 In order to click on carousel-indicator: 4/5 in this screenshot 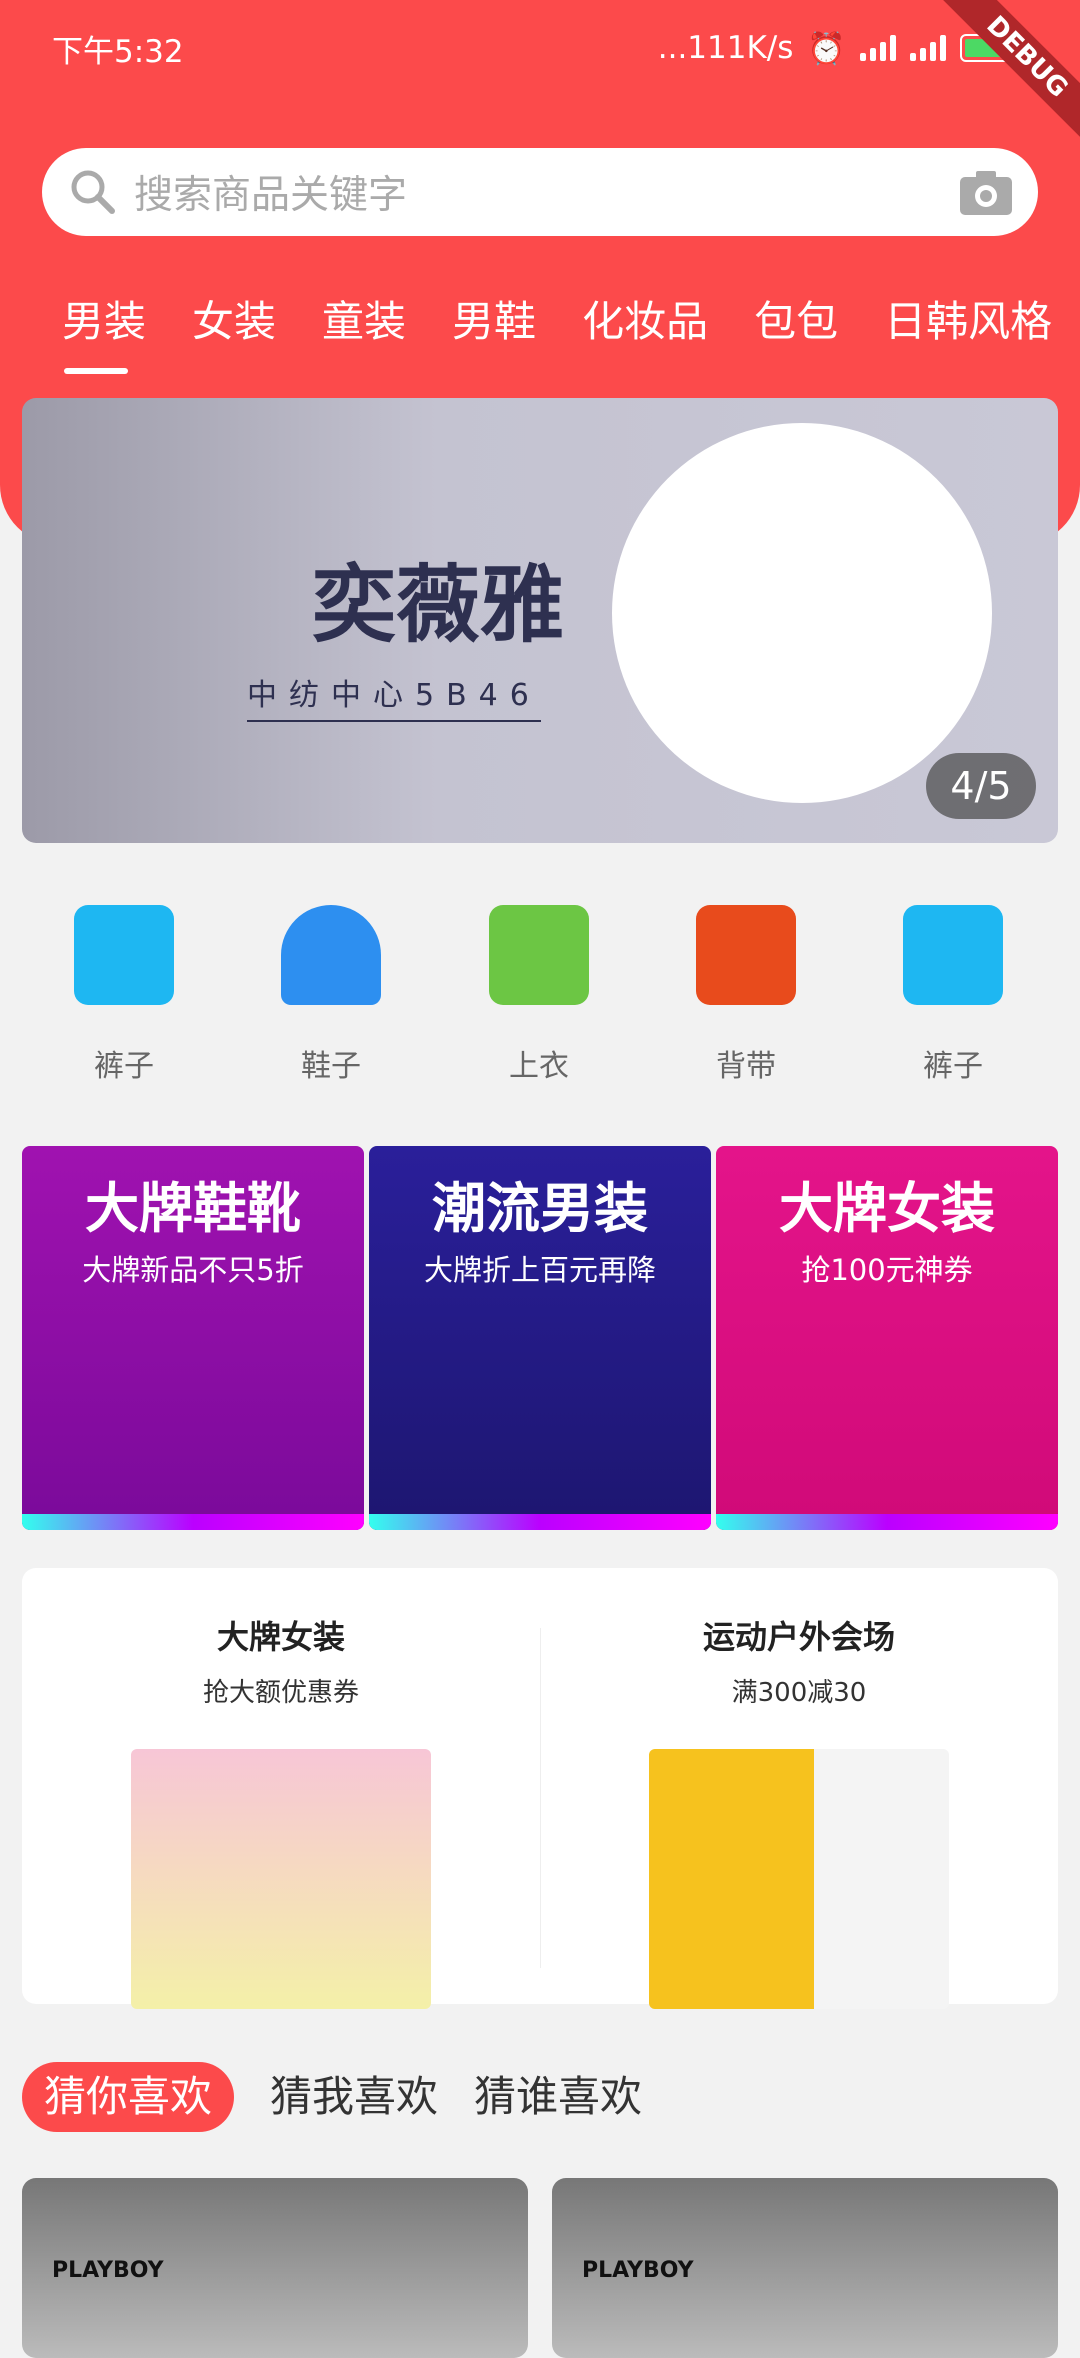, I will do `click(981, 786)`.